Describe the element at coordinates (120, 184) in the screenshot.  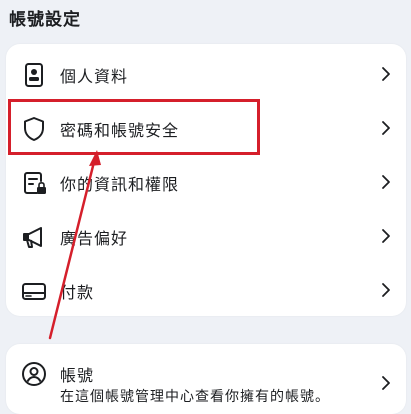
I see `menu-item-label: 你的資訊和權限` at that location.